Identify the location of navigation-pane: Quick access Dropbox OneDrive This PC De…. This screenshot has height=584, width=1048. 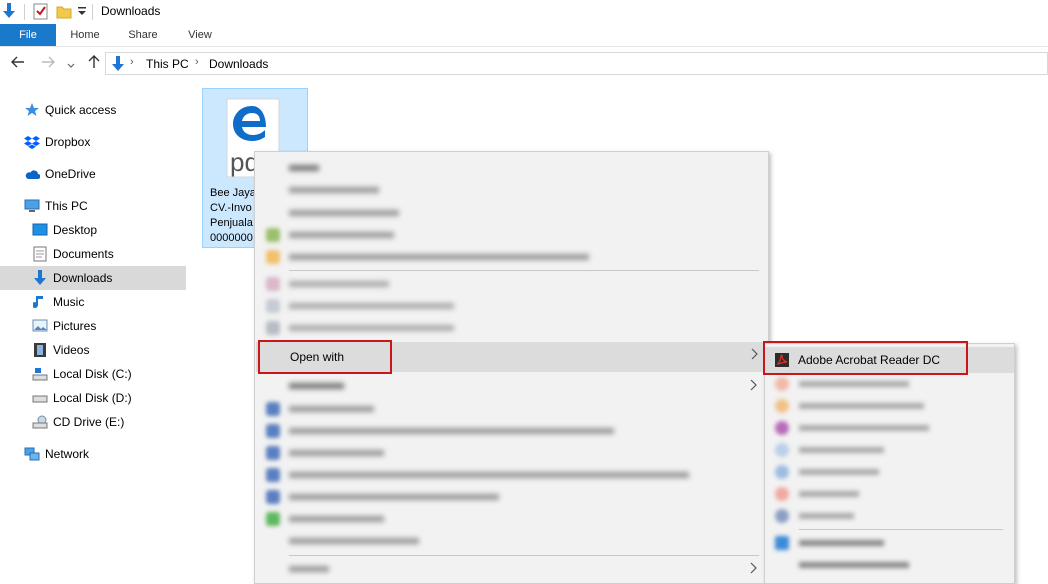
(93, 332).